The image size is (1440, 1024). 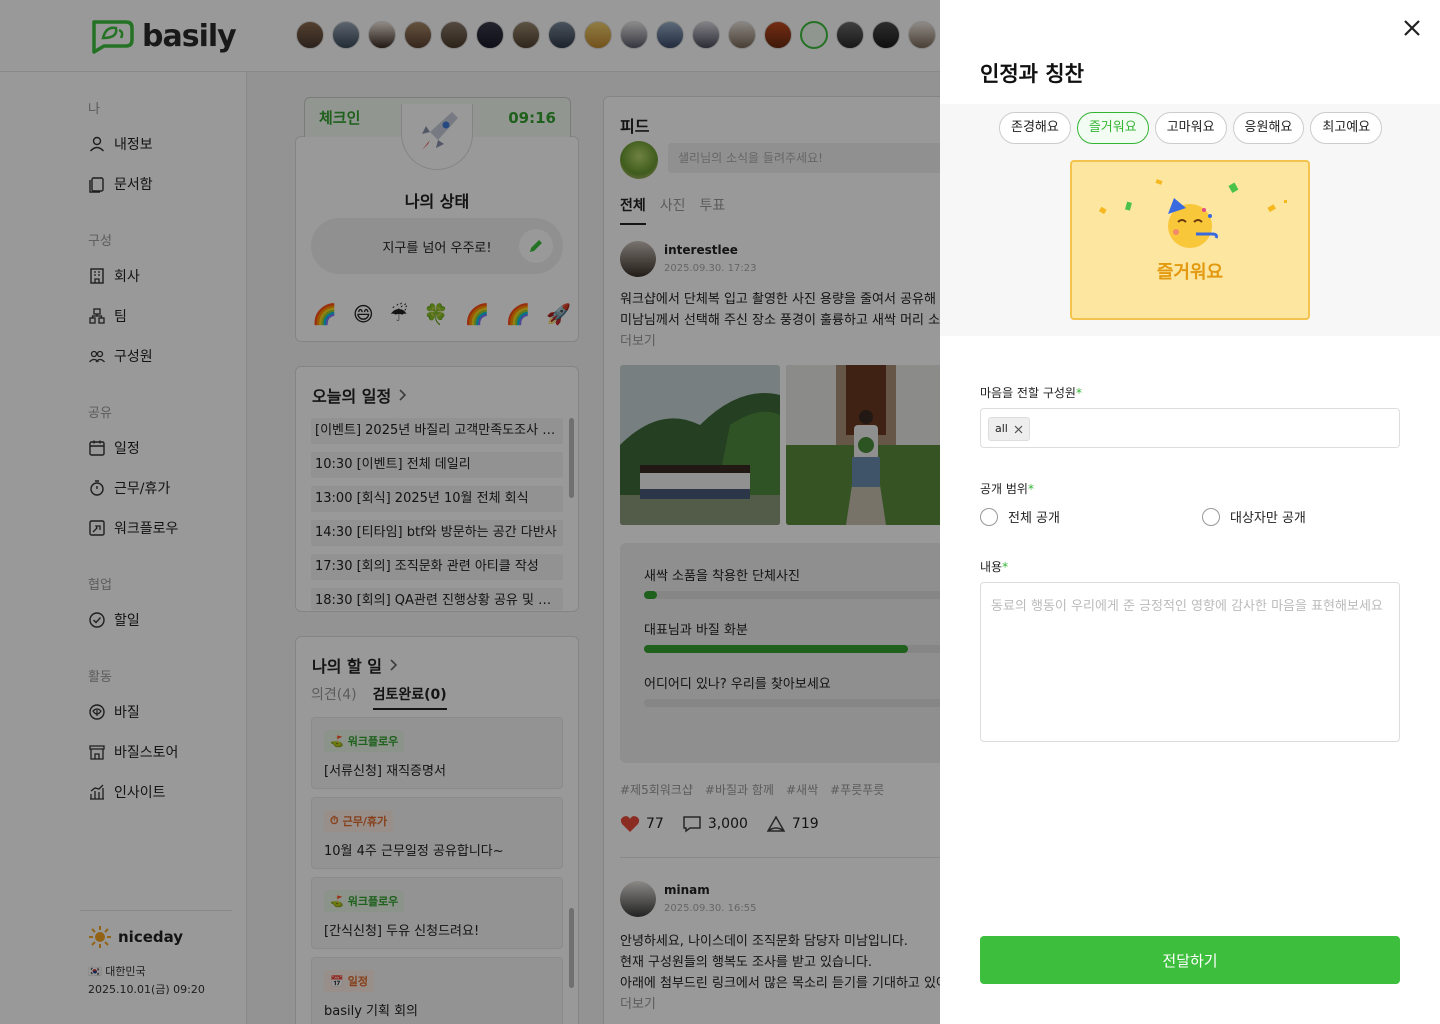 What do you see at coordinates (1190, 272) in the screenshot?
I see `praise-card-label: 즐거워요` at bounding box center [1190, 272].